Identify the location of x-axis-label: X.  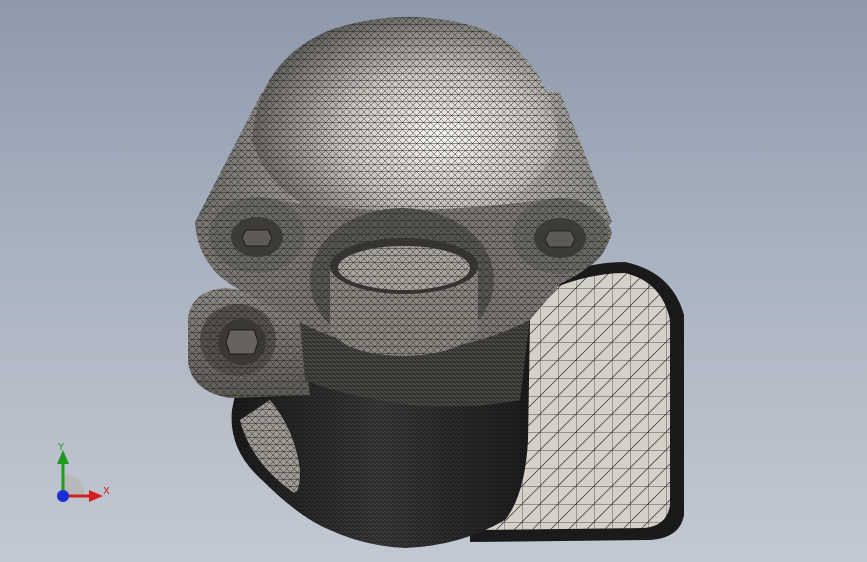
(106, 491).